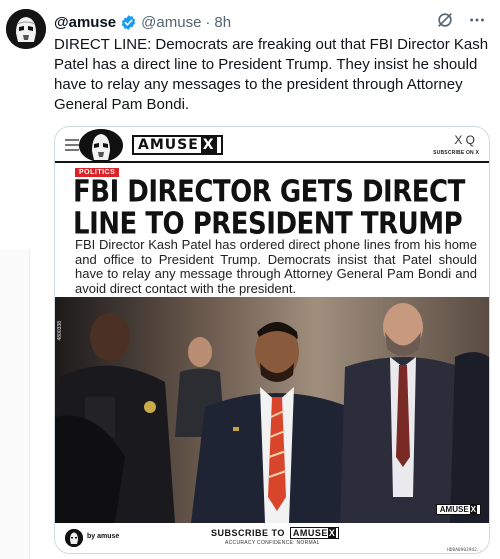 This screenshot has width=500, height=559. Describe the element at coordinates (128, 22) in the screenshot. I see `verified-badge-icon` at that location.